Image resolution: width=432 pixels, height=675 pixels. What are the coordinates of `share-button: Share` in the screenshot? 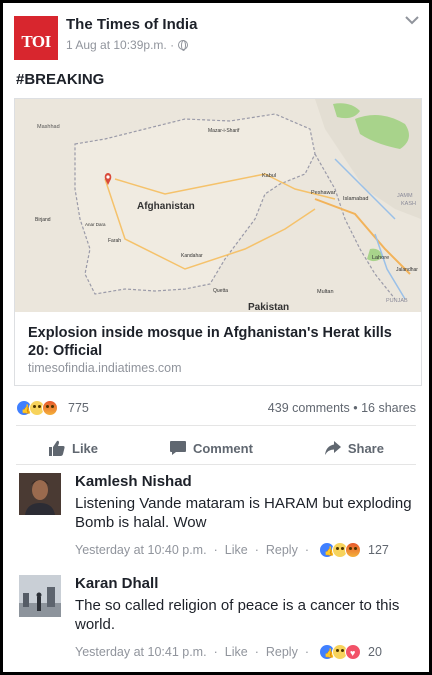 It's located at (354, 448).